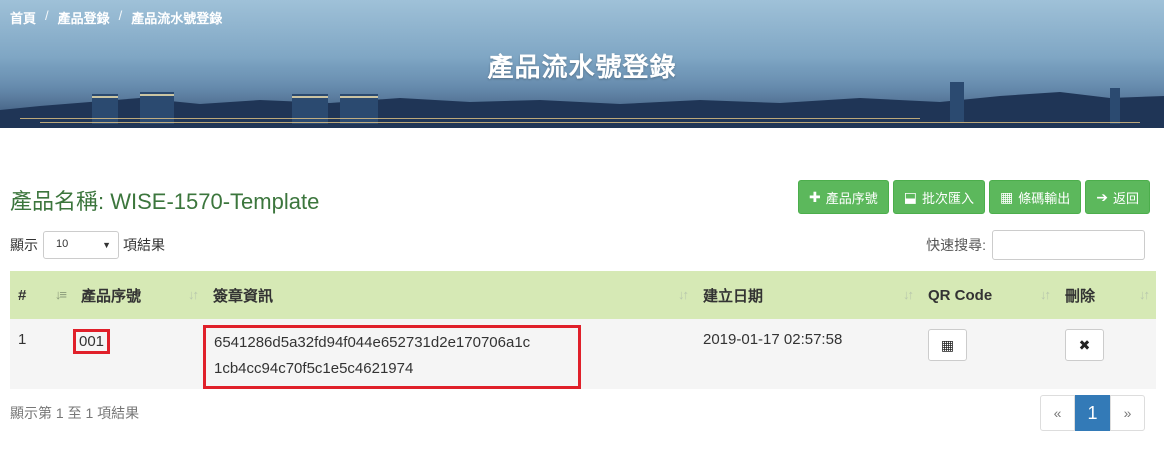  Describe the element at coordinates (910, 196) in the screenshot. I see `upload-icon: ⬓` at that location.